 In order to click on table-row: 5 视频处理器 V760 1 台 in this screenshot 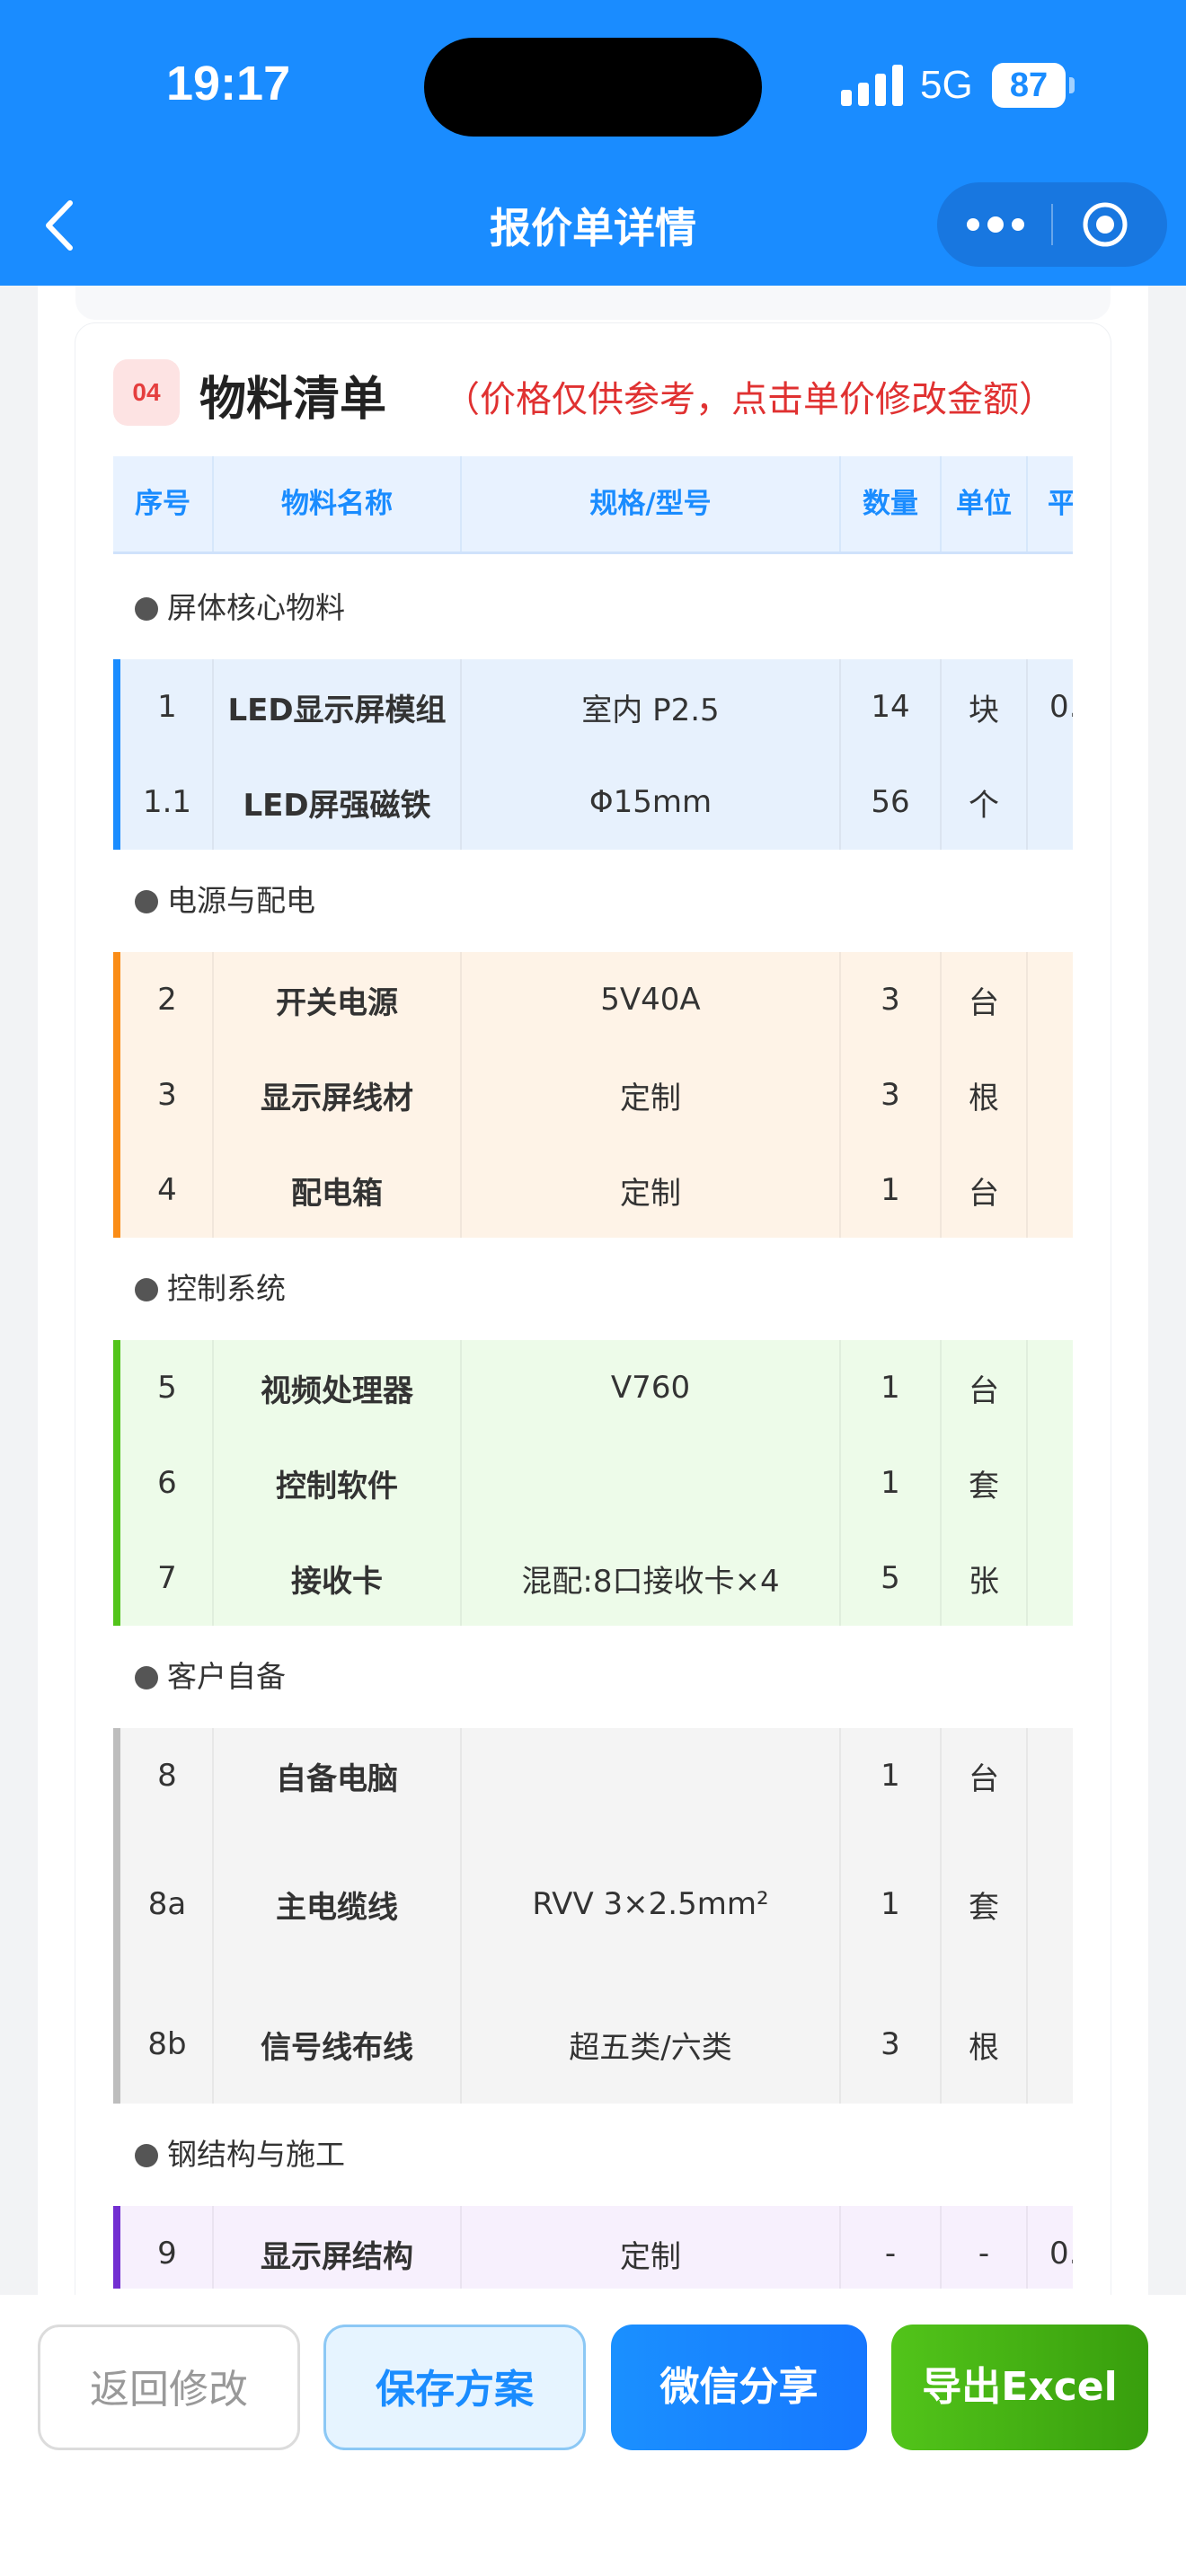, I will do `click(593, 1387)`.